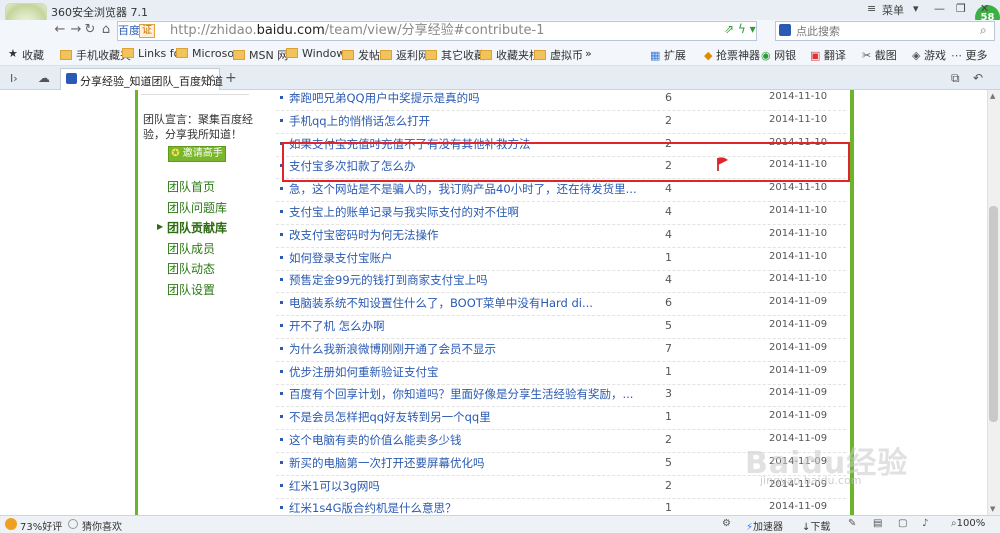 The width and height of the screenshot is (1000, 533). What do you see at coordinates (191, 268) in the screenshot?
I see `nav-team-activity: 团队动态` at bounding box center [191, 268].